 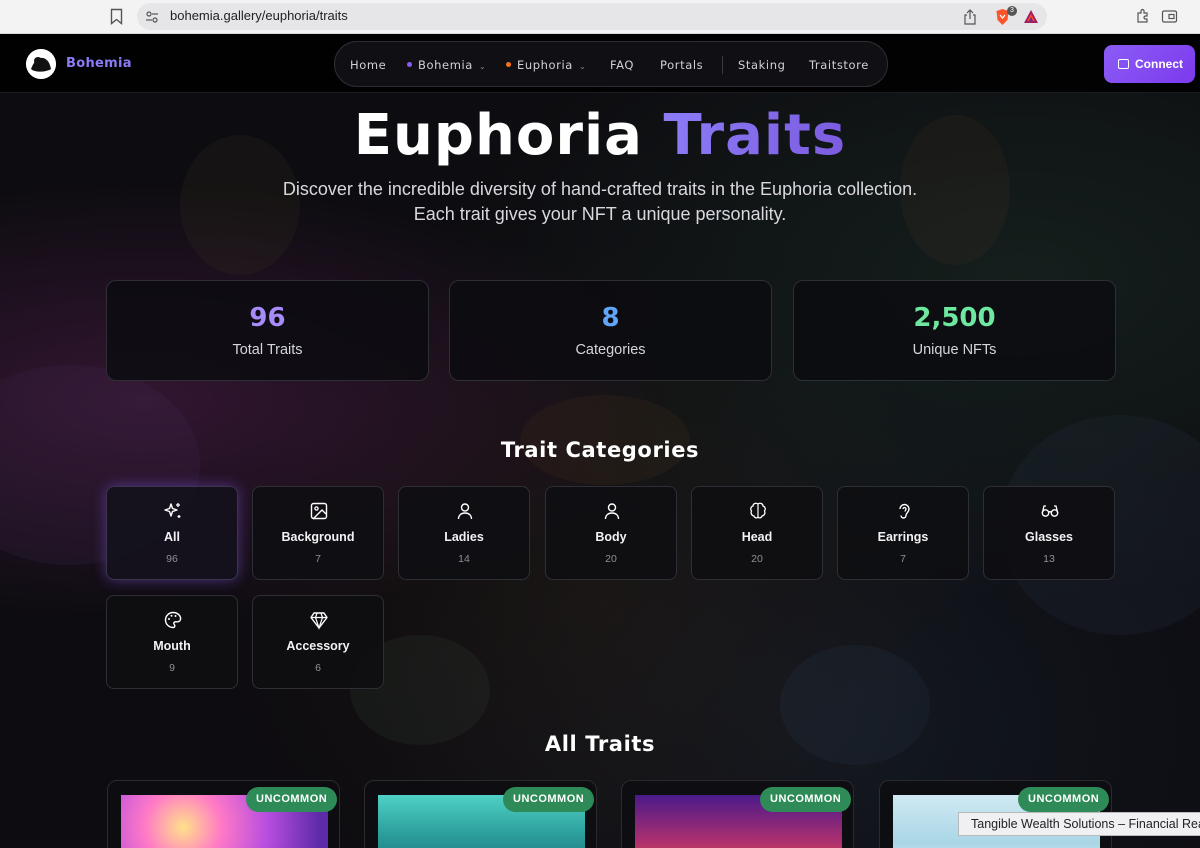 I want to click on category-name: Background, so click(x=318, y=537).